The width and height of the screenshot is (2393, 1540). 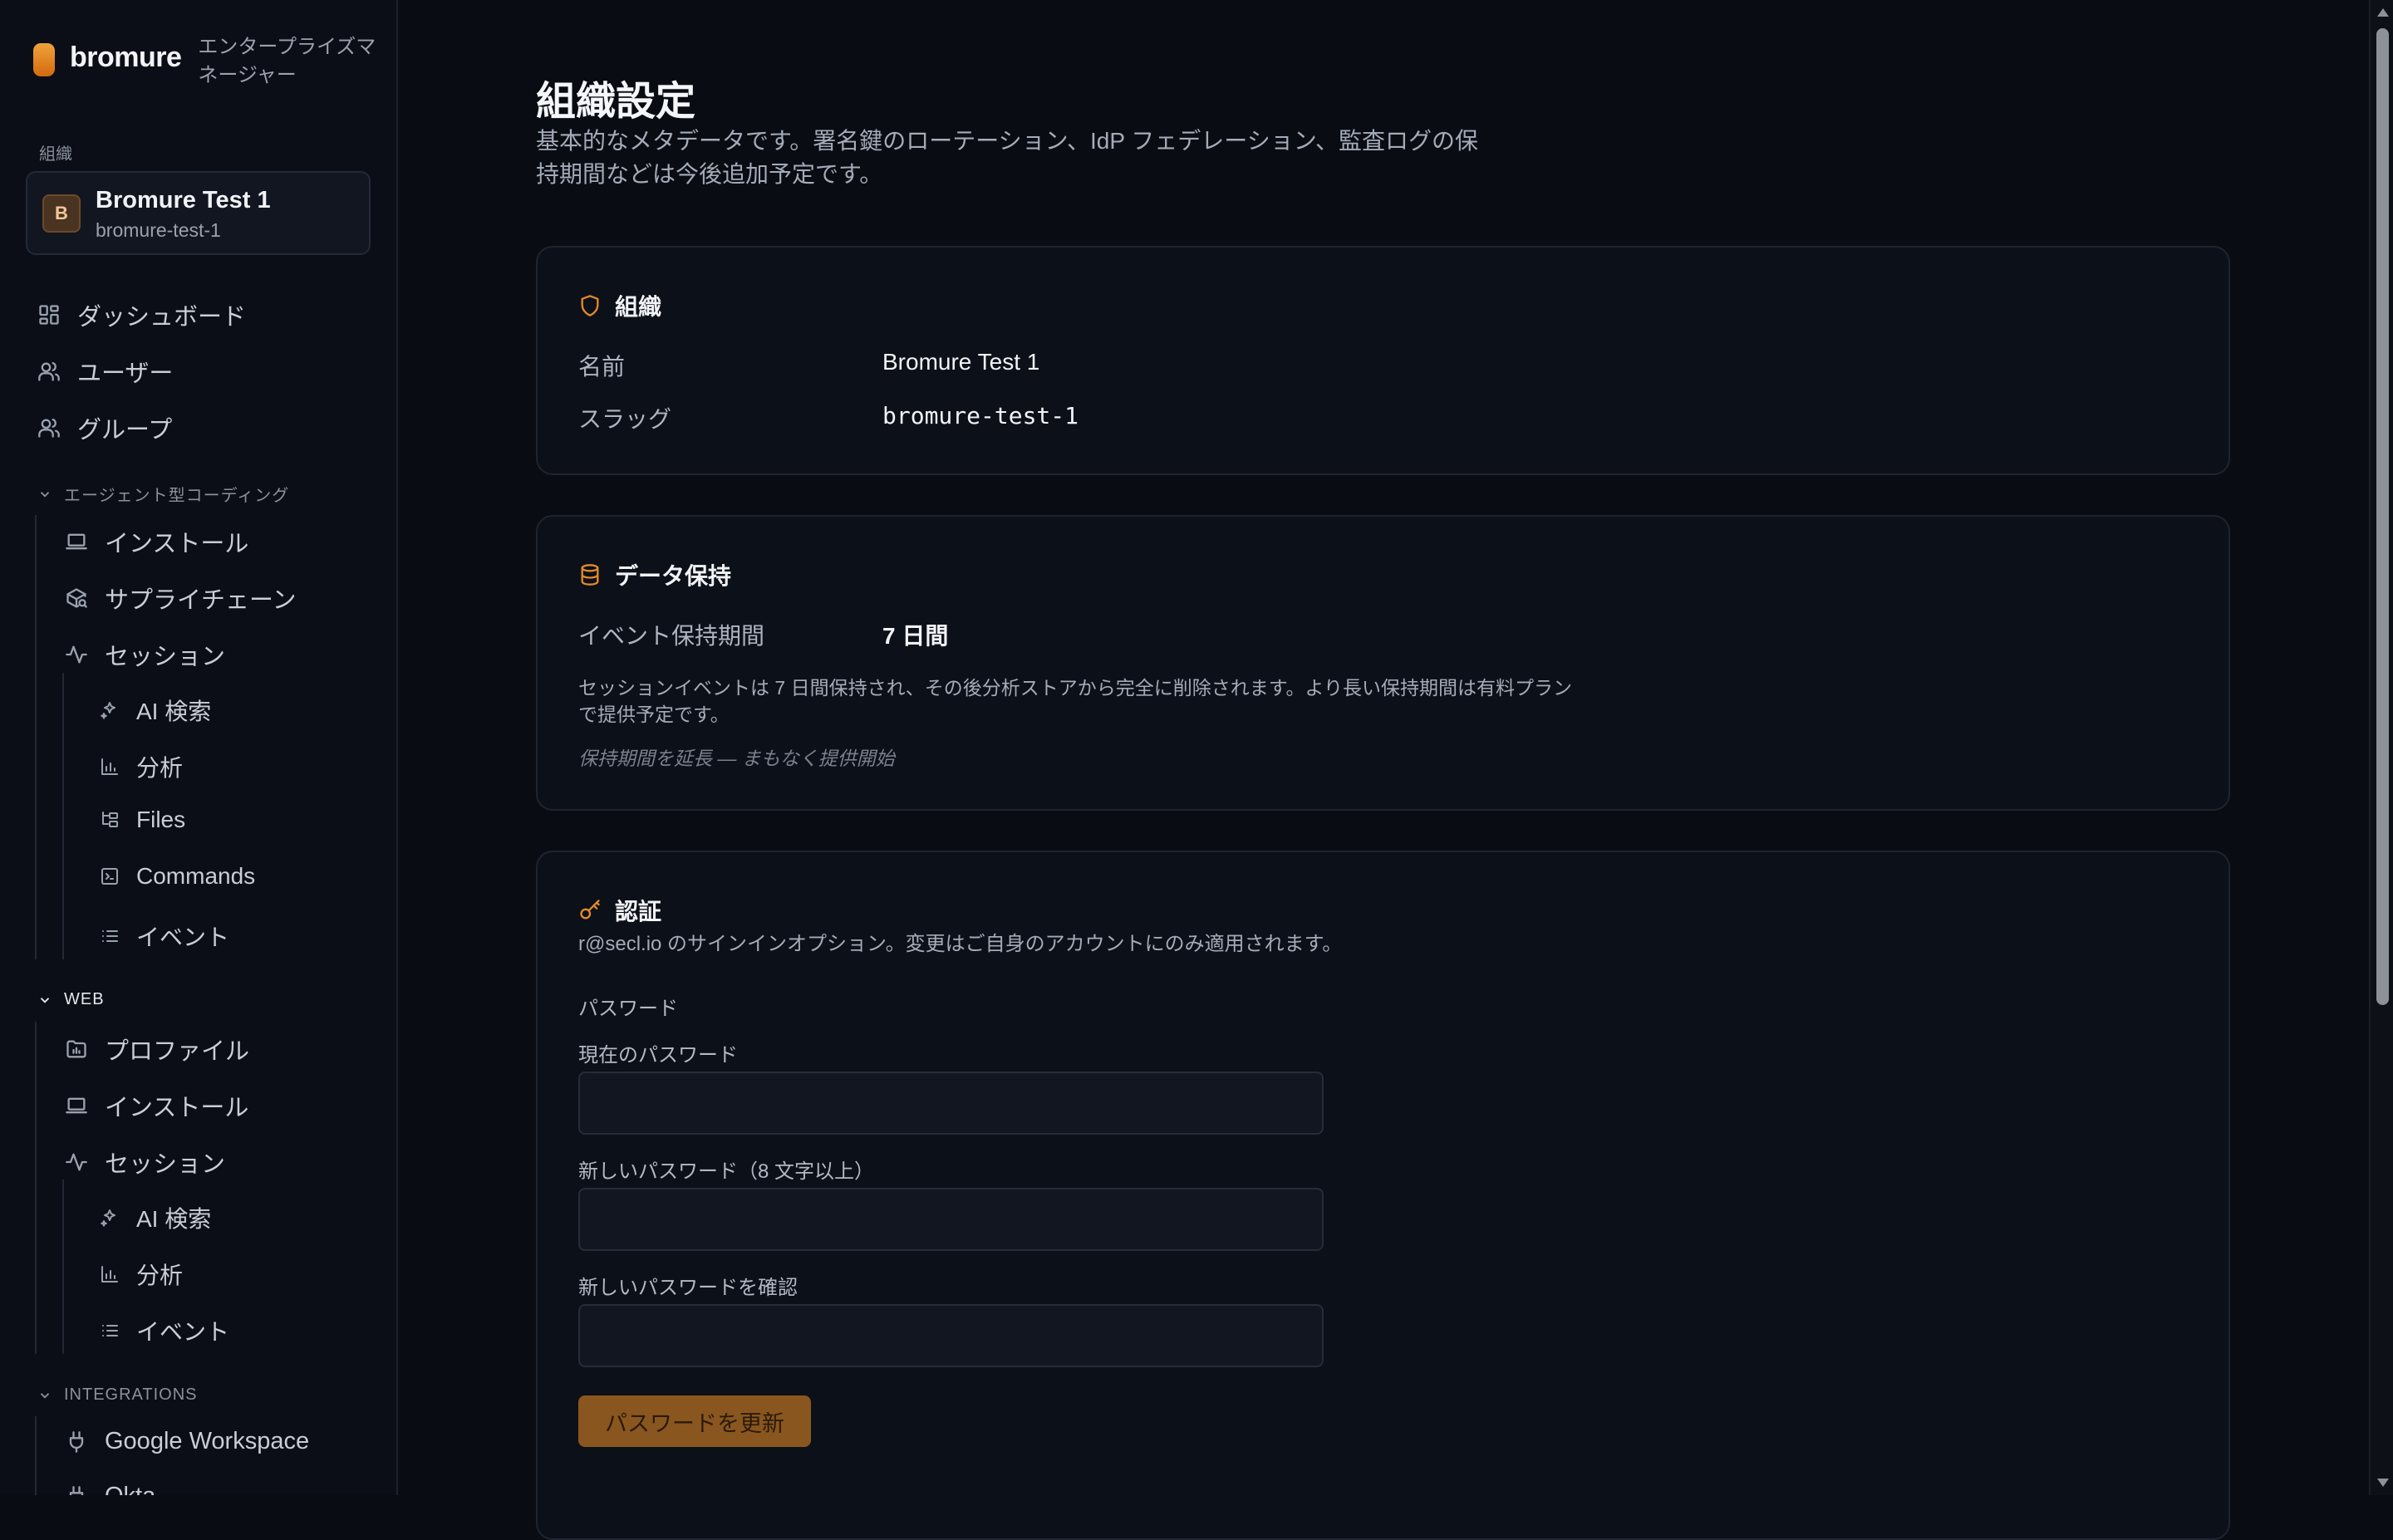 What do you see at coordinates (196, 876) in the screenshot?
I see `sidebar-item-label: Commands` at bounding box center [196, 876].